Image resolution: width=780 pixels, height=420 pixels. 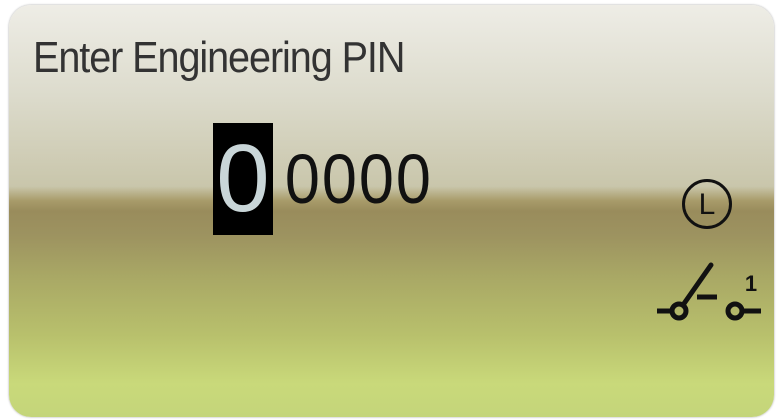 I want to click on pin-digit-4: 0, so click(x=376, y=179).